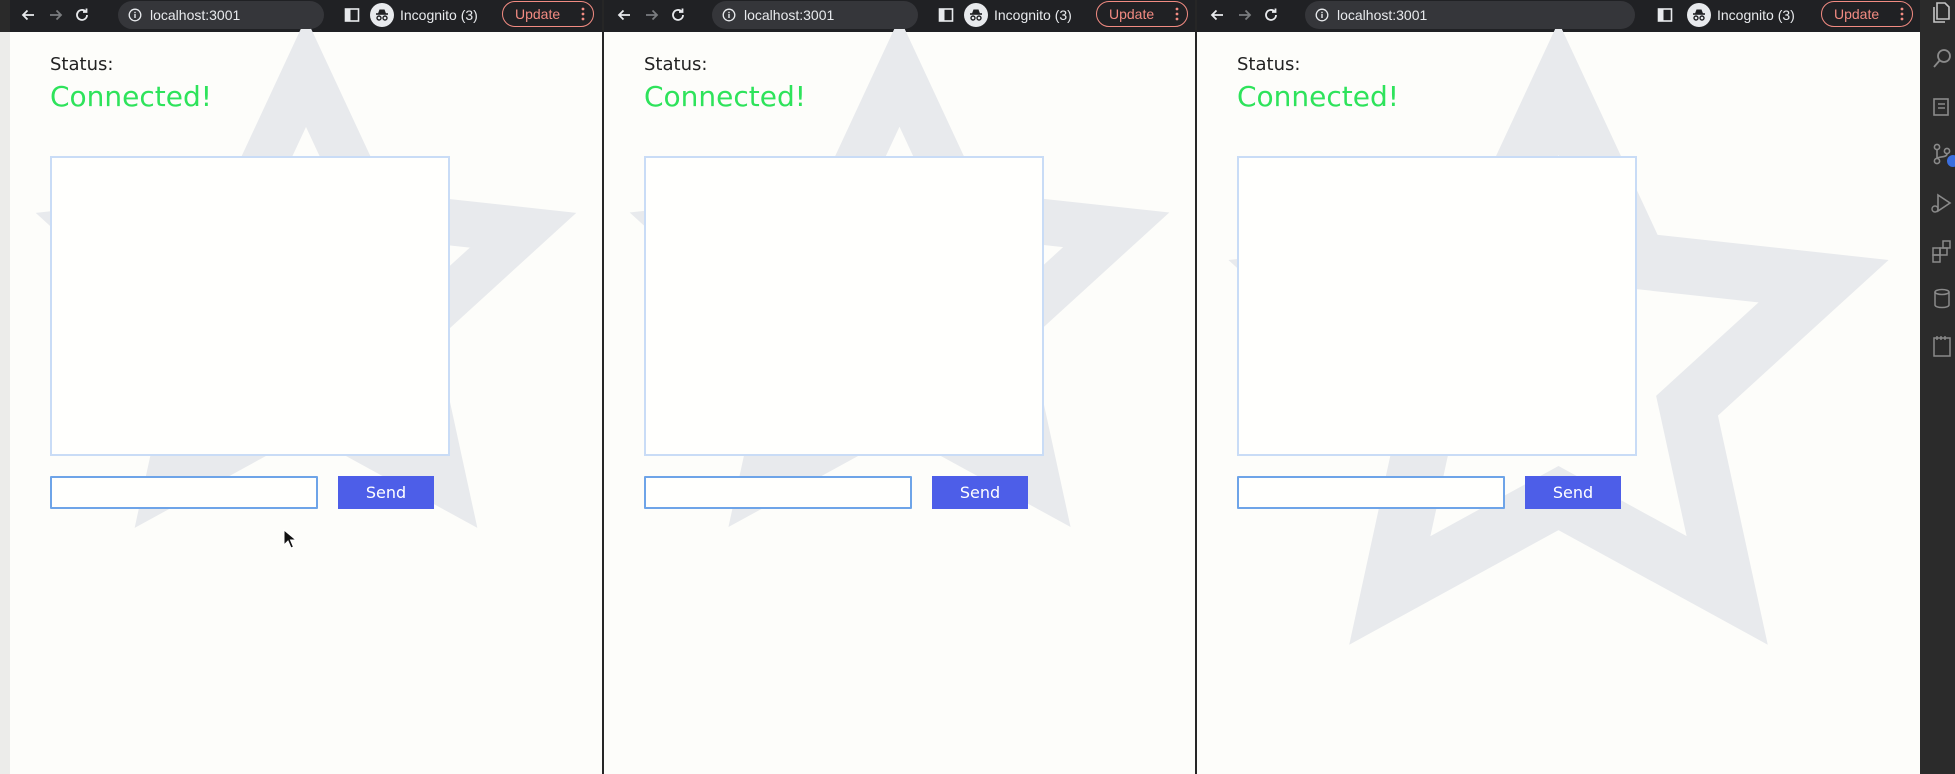 This screenshot has width=1955, height=774. I want to click on extensions-icon, so click(1942, 251).